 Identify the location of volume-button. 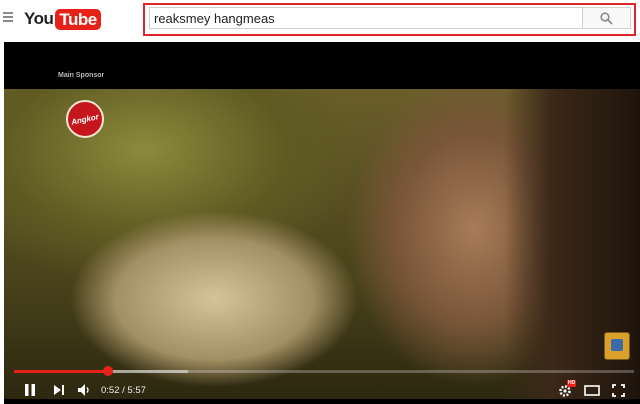
(85, 390).